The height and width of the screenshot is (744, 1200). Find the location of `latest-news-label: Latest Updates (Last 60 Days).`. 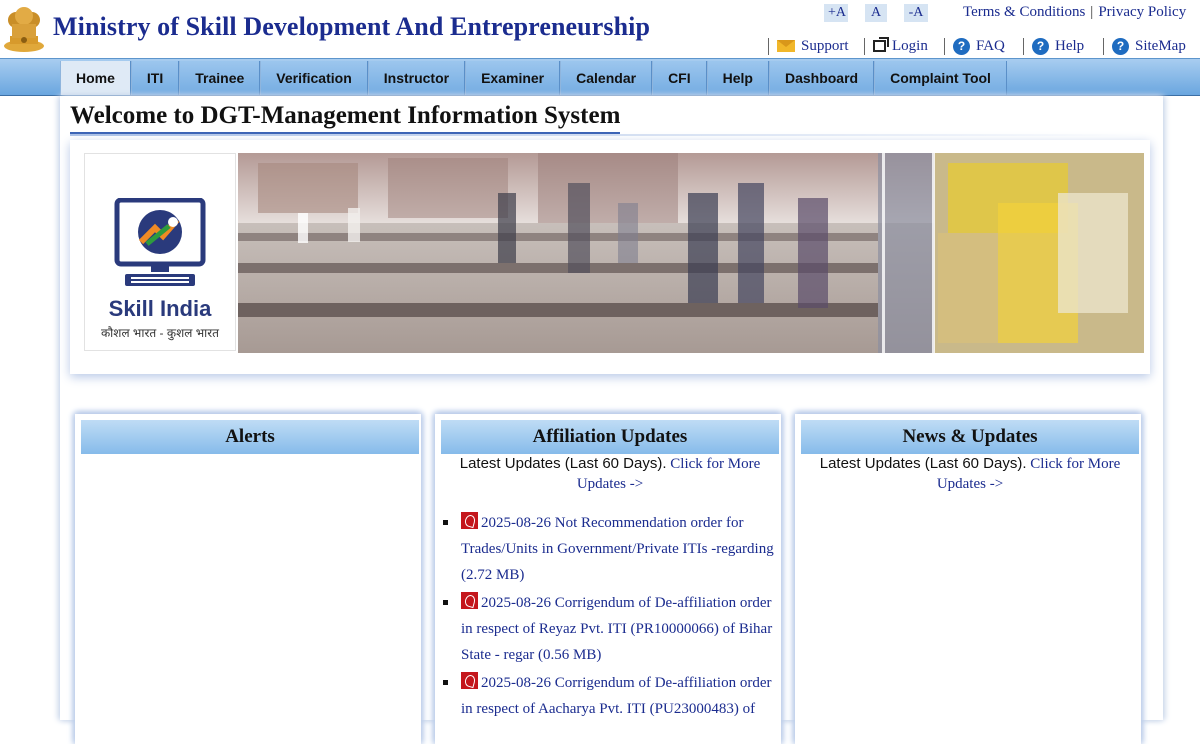

latest-news-label: Latest Updates (Last 60 Days). is located at coordinates (923, 463).